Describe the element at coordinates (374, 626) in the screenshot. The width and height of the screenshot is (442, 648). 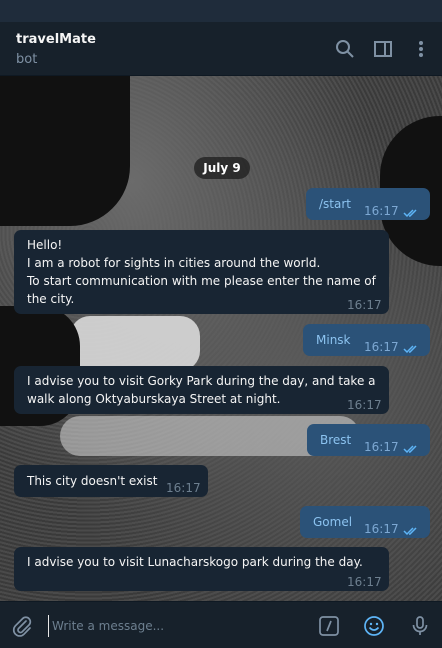
I see `emoji-icon` at that location.